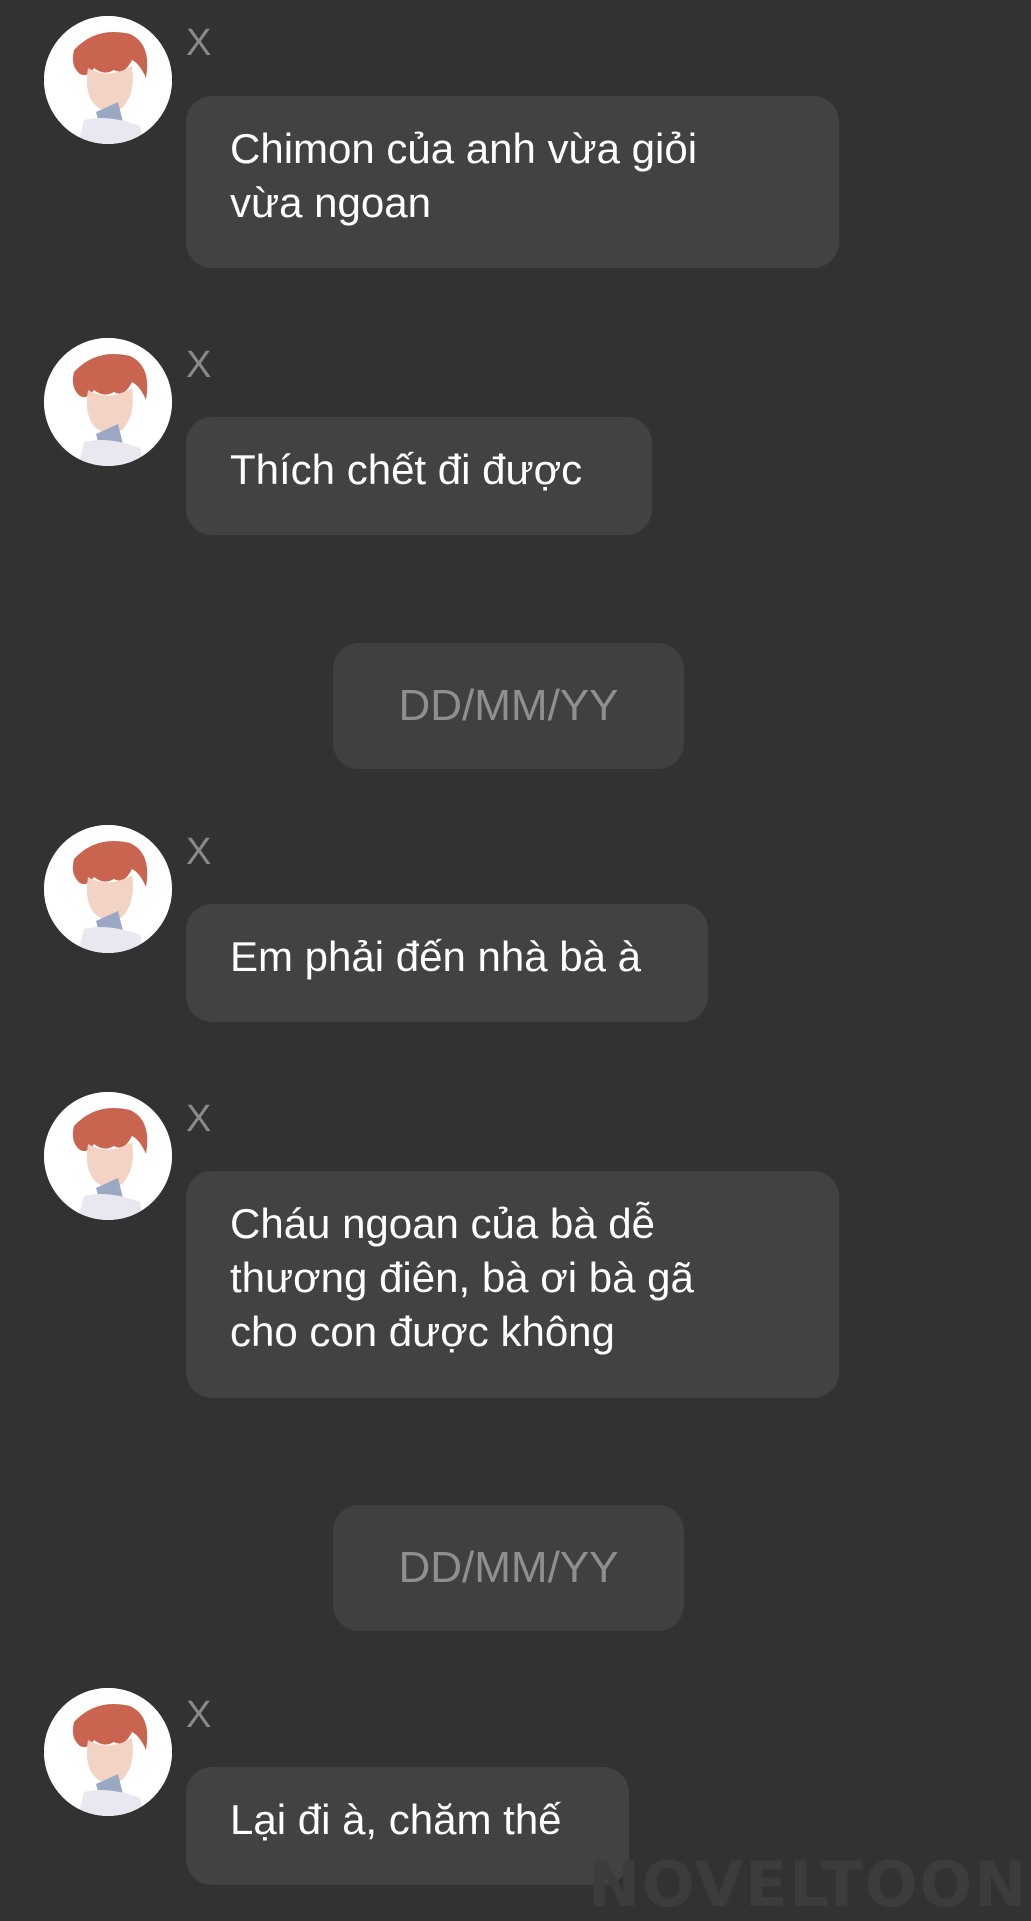  What do you see at coordinates (808, 1884) in the screenshot?
I see `watermark-logo: NOVELTOON` at bounding box center [808, 1884].